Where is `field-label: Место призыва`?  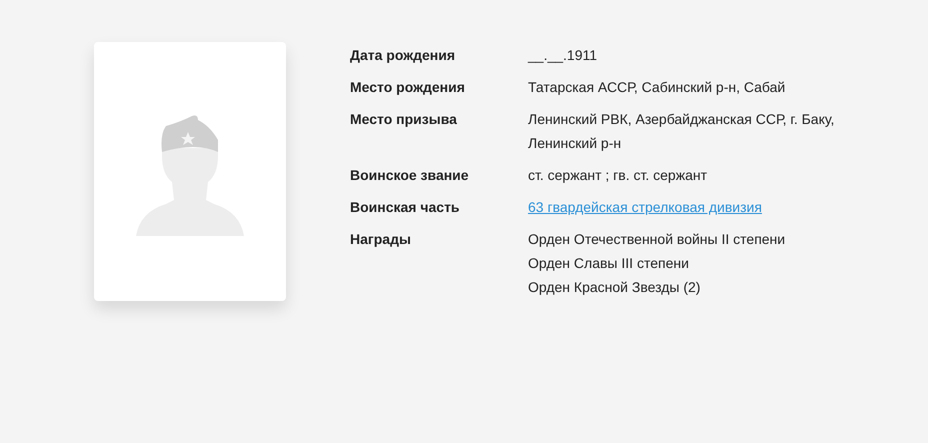 field-label: Место призыва is located at coordinates (404, 119).